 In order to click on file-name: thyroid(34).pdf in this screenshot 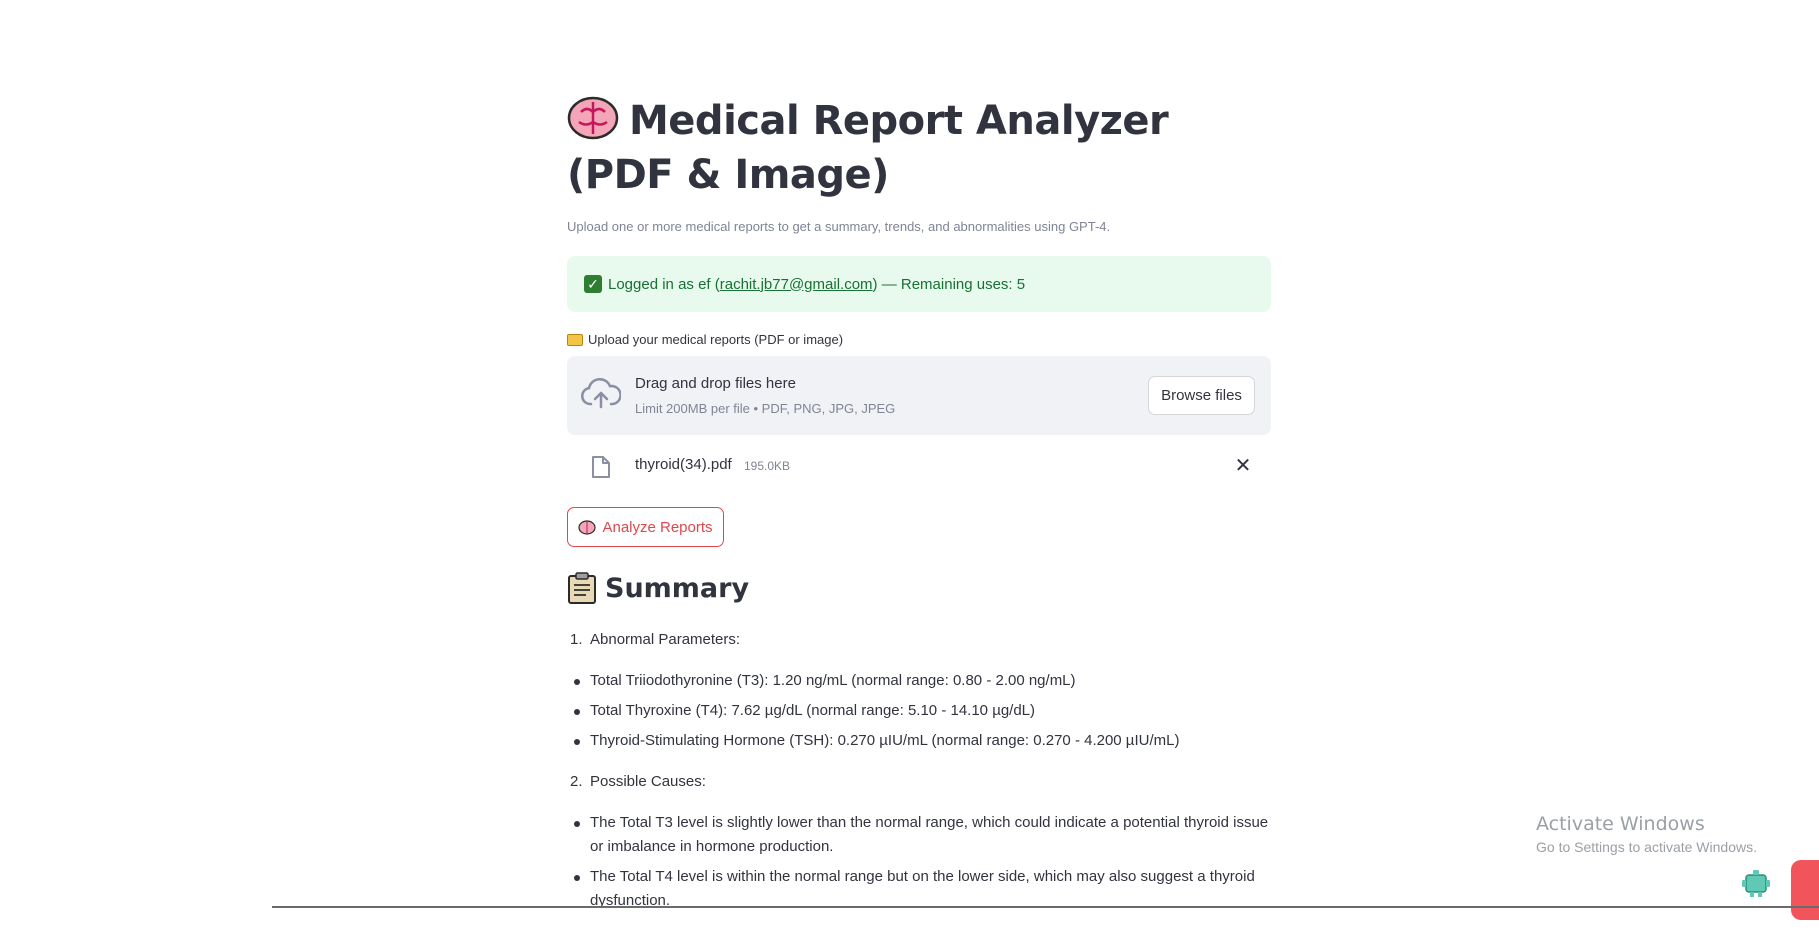, I will do `click(683, 464)`.